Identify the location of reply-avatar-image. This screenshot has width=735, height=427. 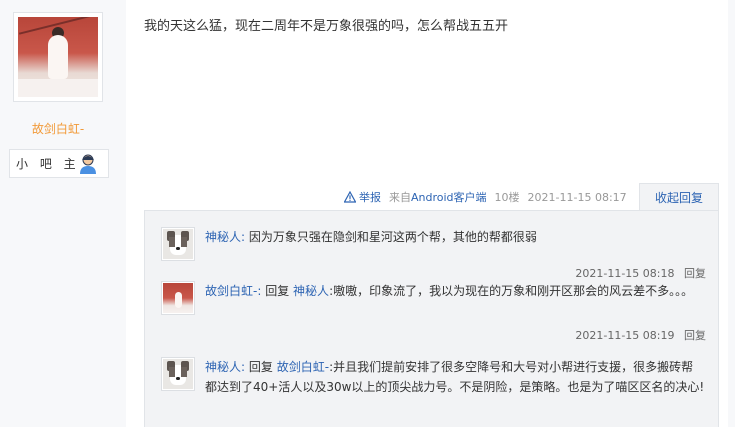
(178, 298).